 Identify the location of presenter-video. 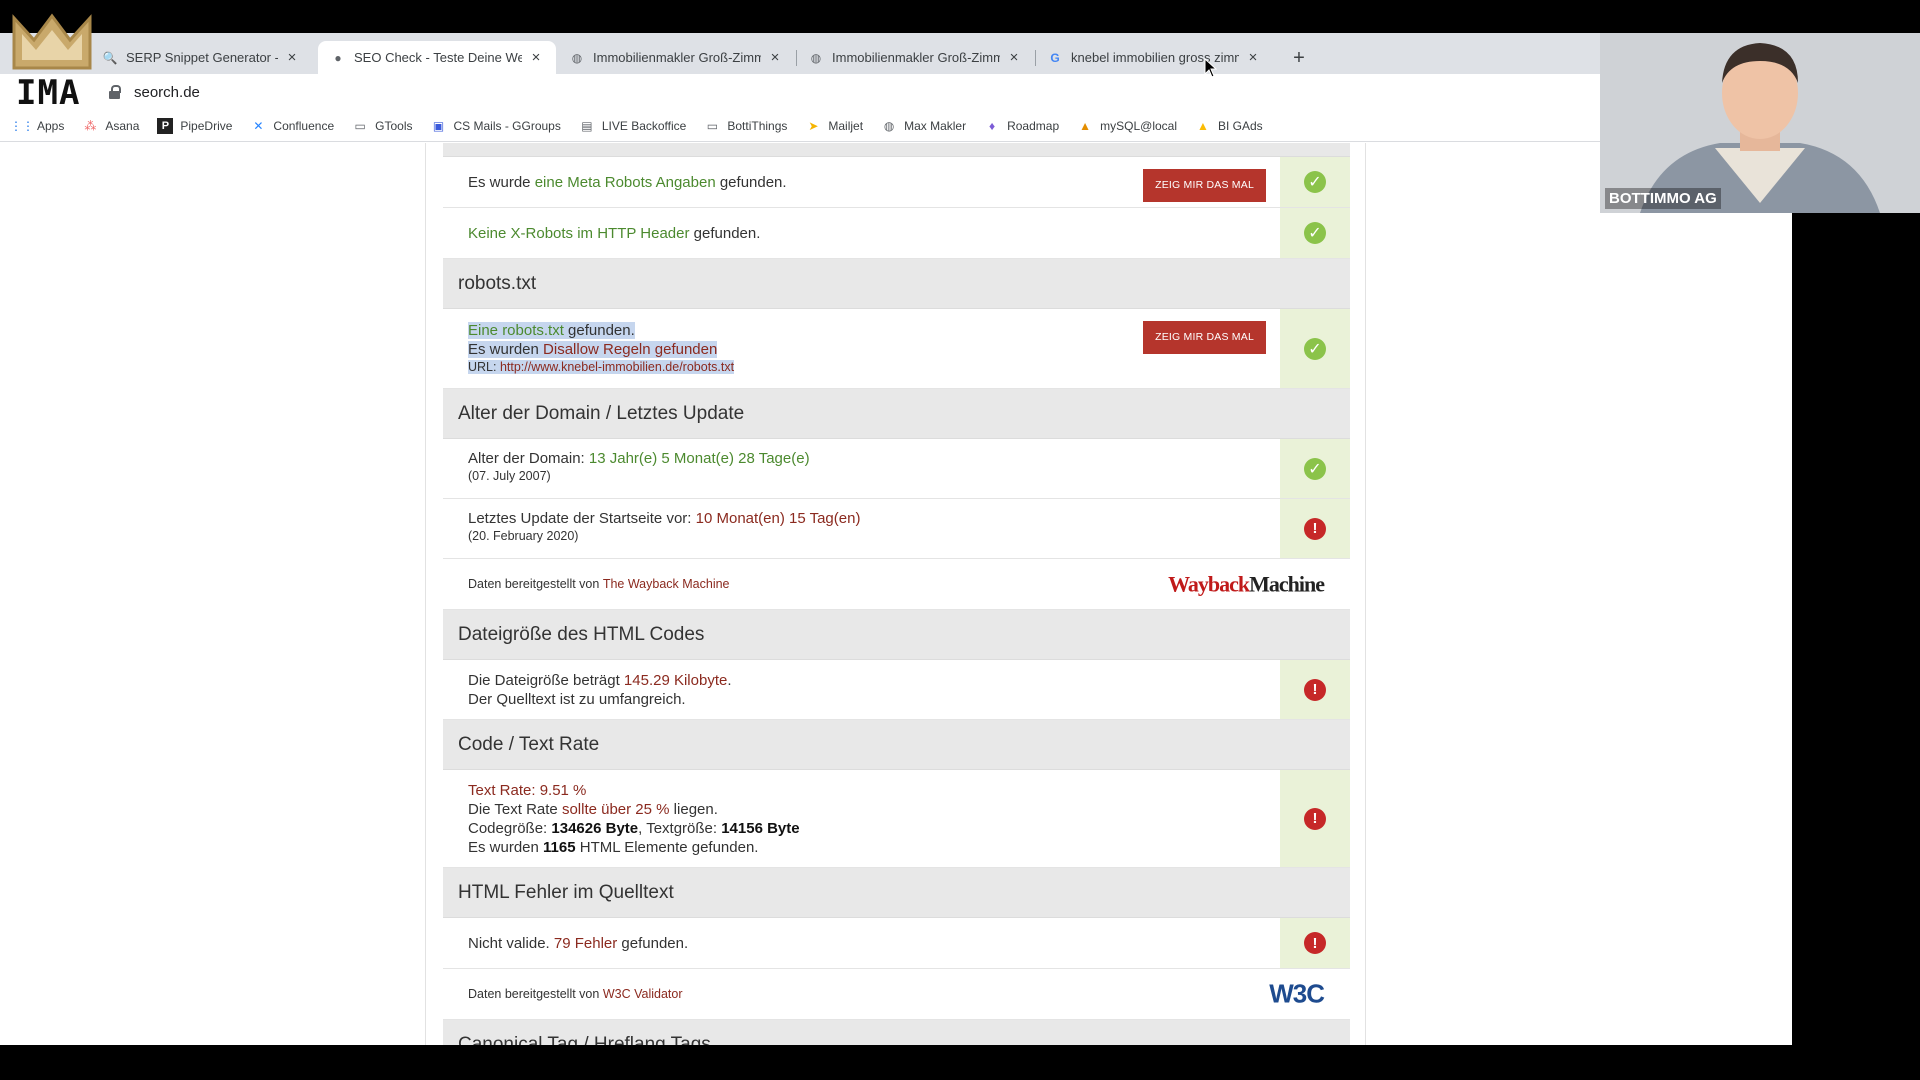
(1760, 123).